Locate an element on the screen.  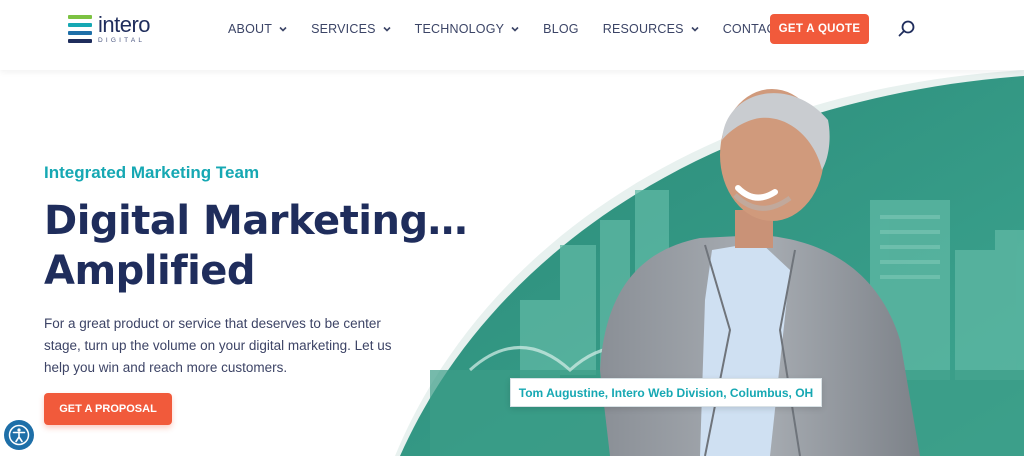
nav-item-blog: BLOG is located at coordinates (561, 29).